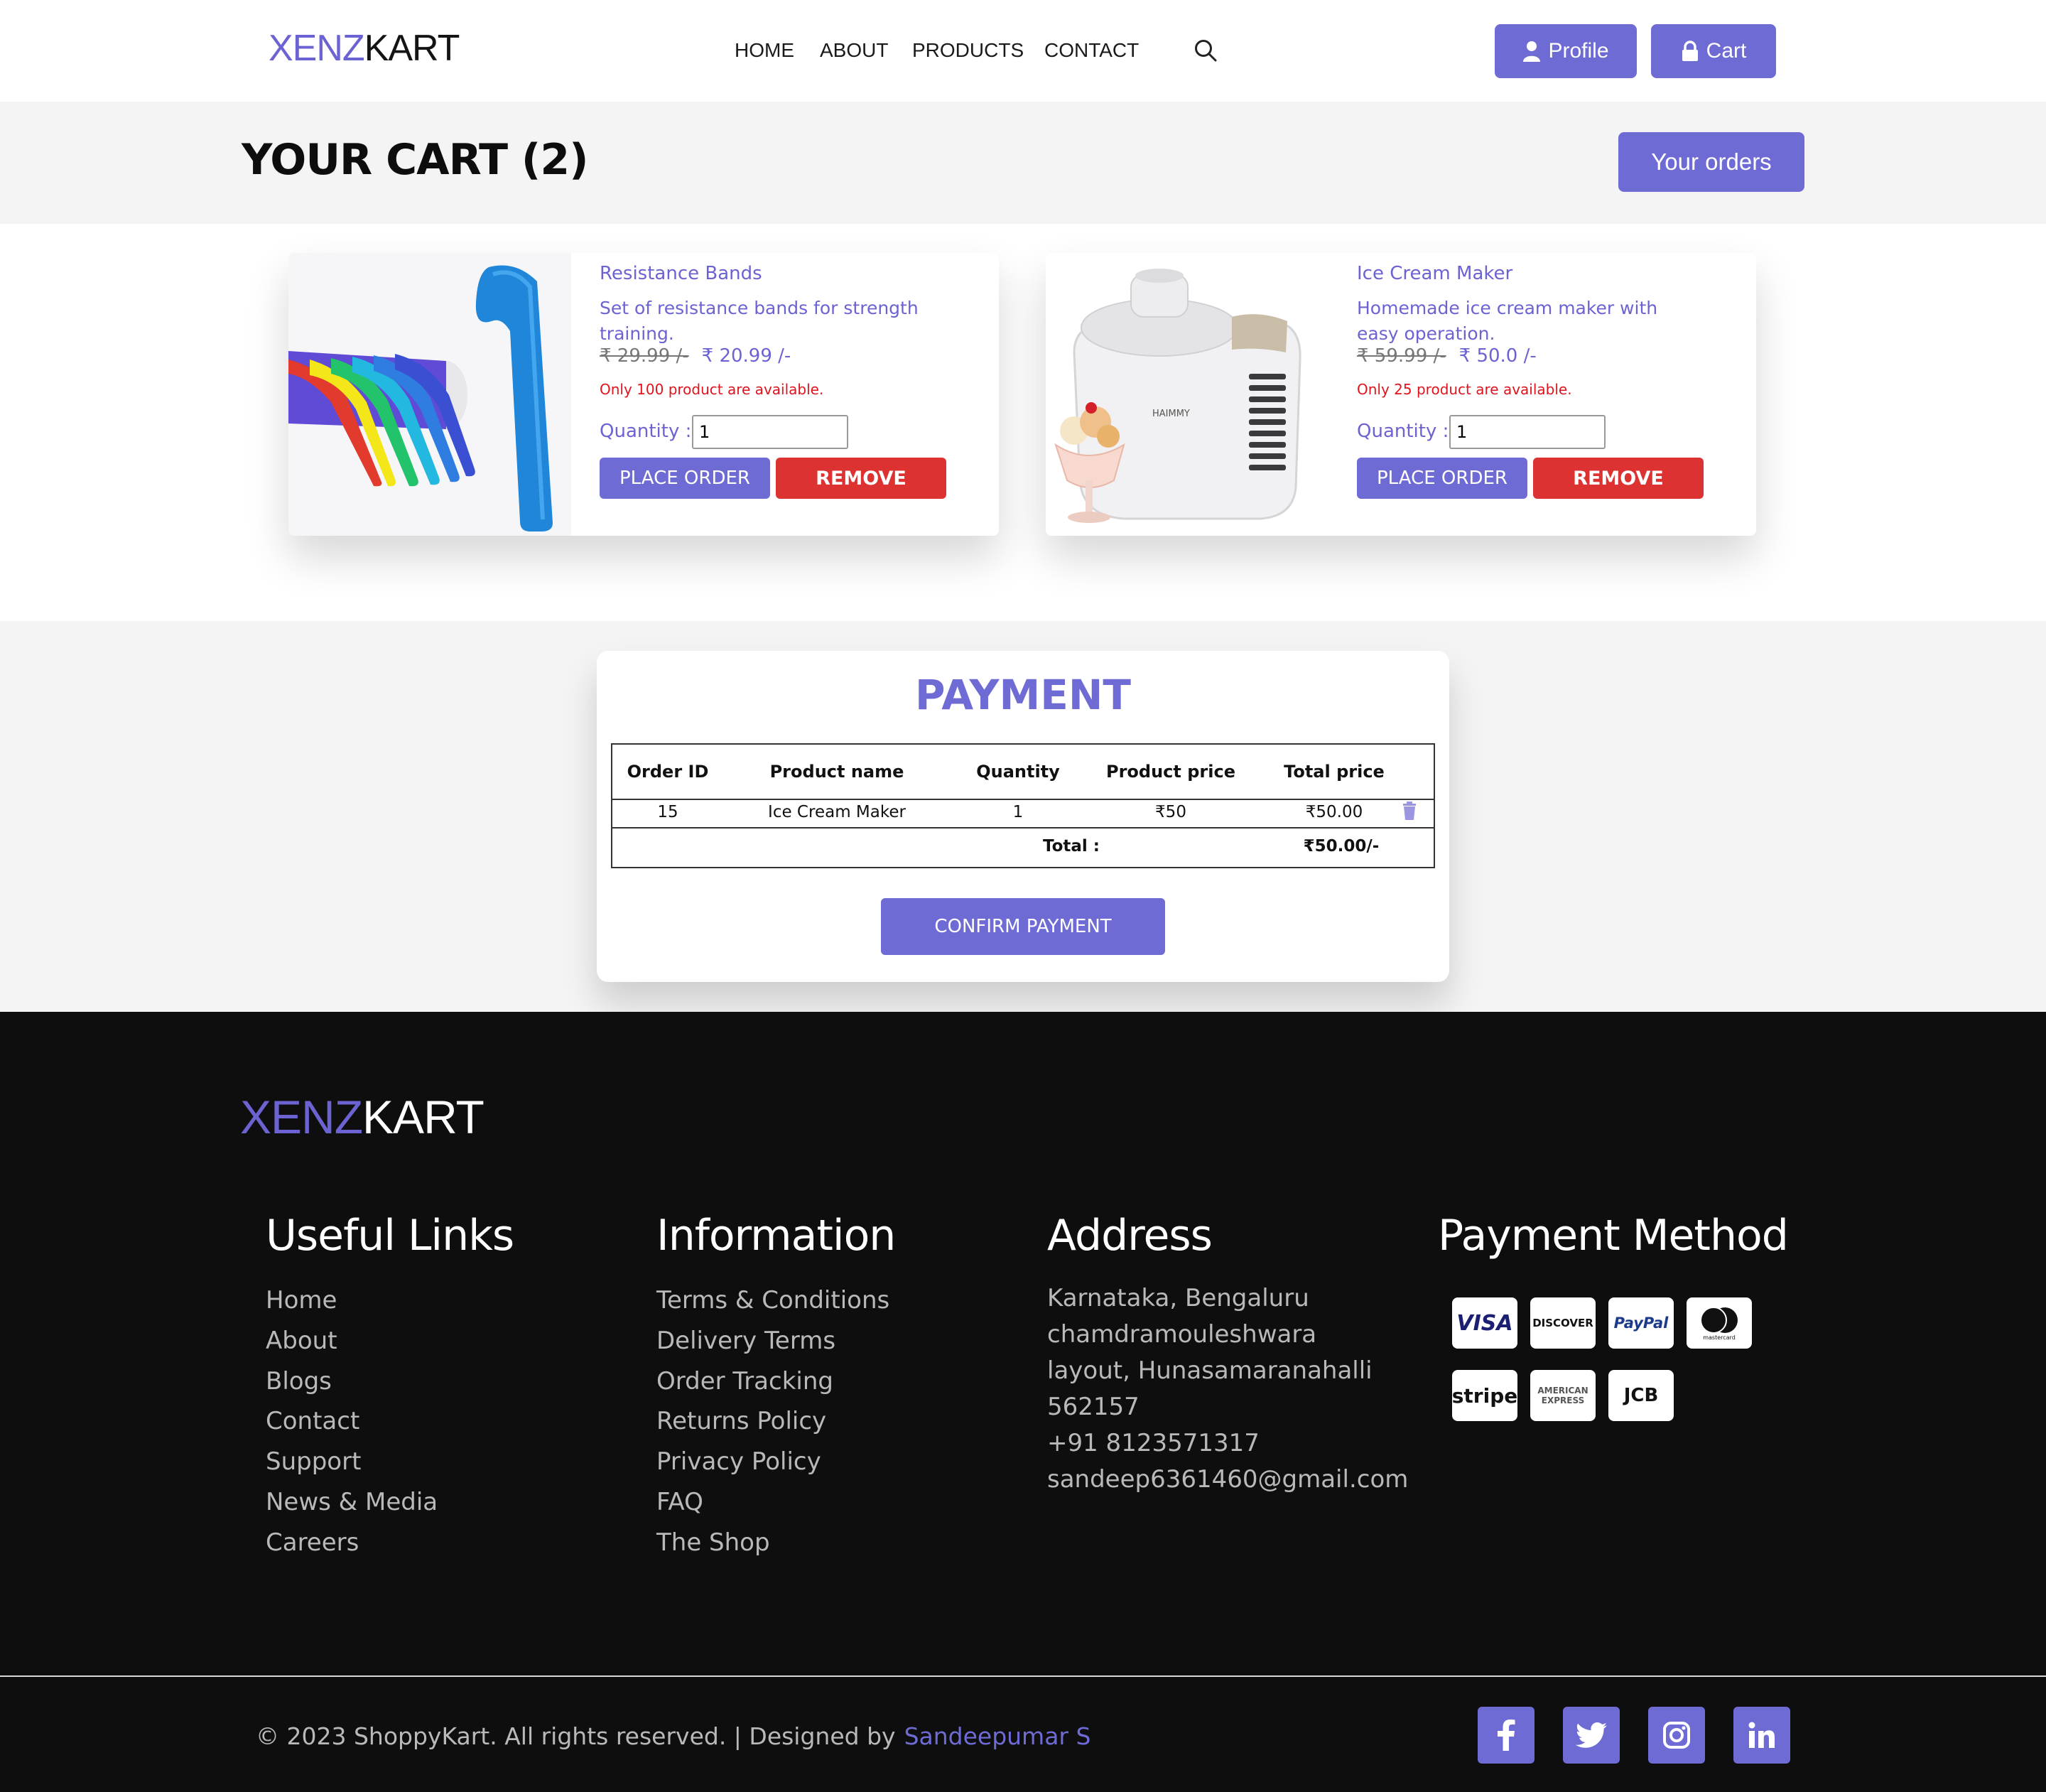  What do you see at coordinates (1182, 1334) in the screenshot?
I see `address-line: chamdramouleshwara` at bounding box center [1182, 1334].